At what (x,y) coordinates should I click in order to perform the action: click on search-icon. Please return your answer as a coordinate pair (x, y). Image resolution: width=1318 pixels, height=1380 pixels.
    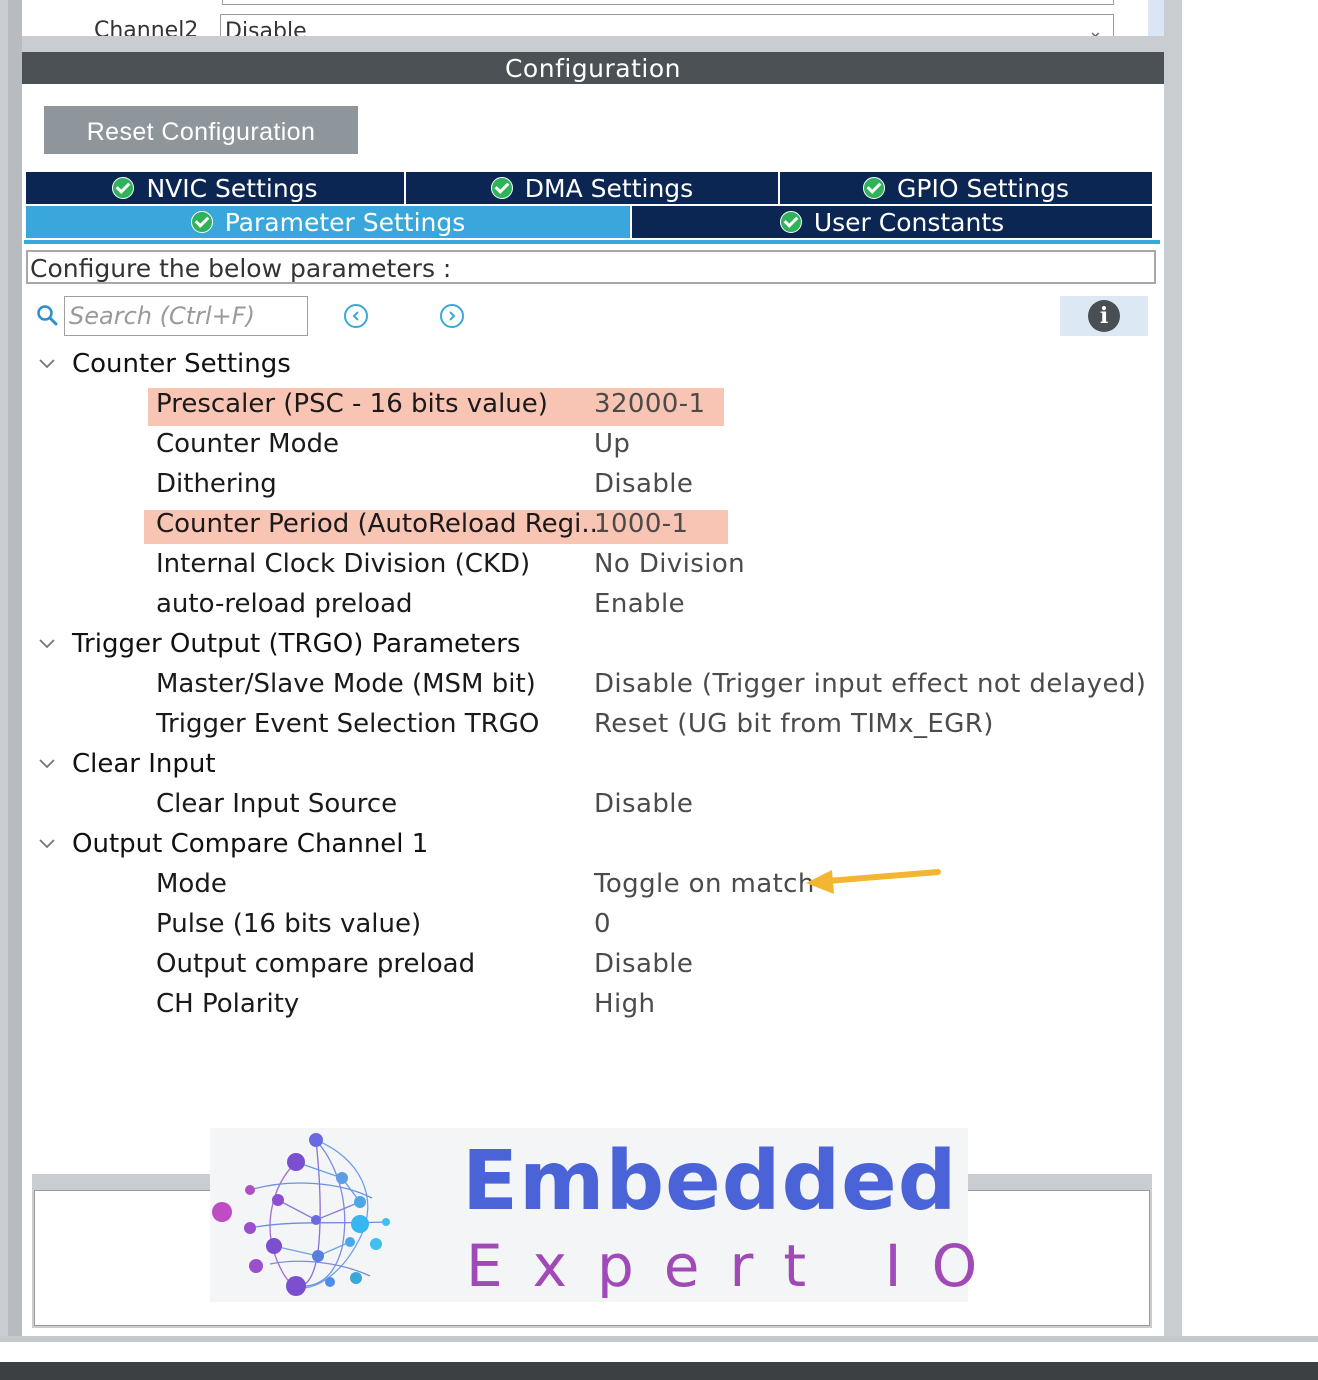
    Looking at the image, I should click on (47, 315).